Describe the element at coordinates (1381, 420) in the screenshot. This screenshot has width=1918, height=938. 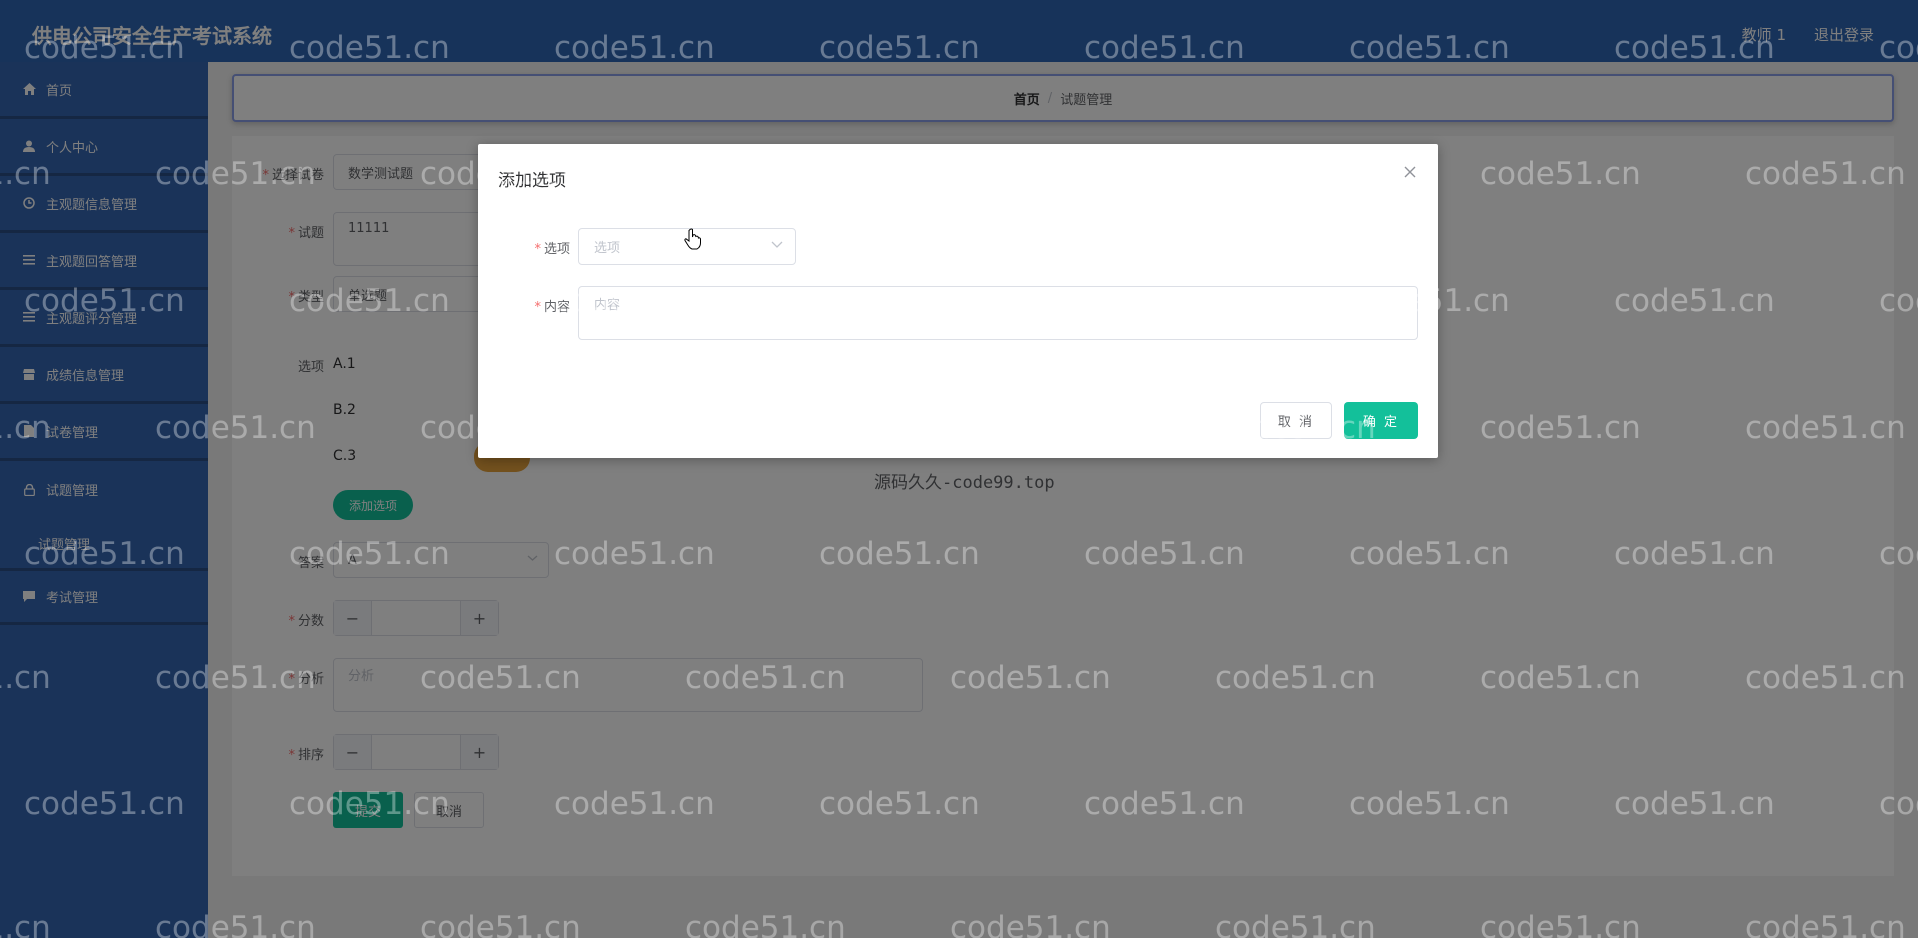
I see `dialog-confirm-button: 确 定` at that location.